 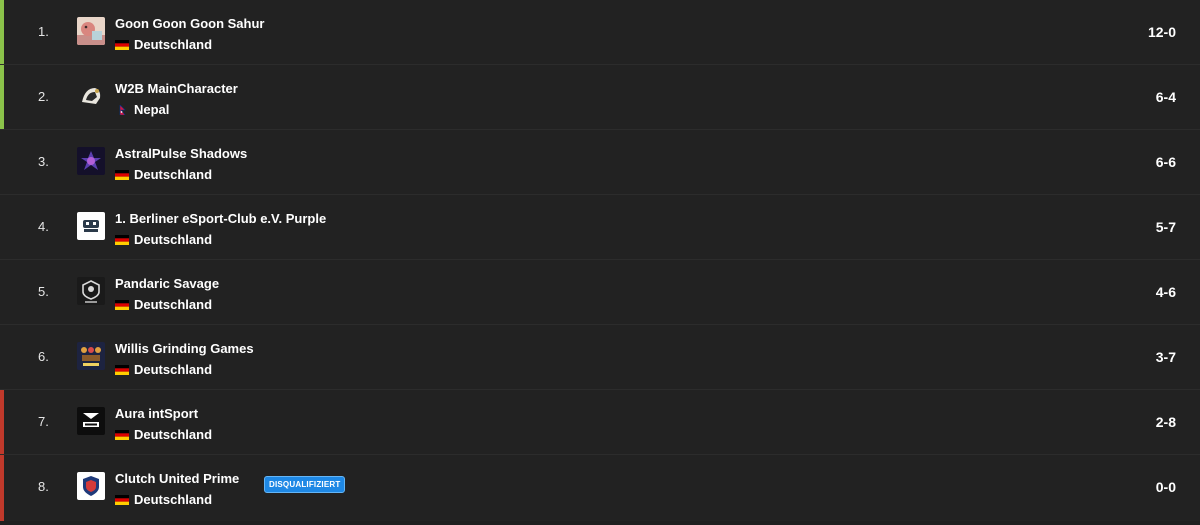 I want to click on standings-row: 6. Willis Grinding Games Deutschland 3-7, so click(x=600, y=357).